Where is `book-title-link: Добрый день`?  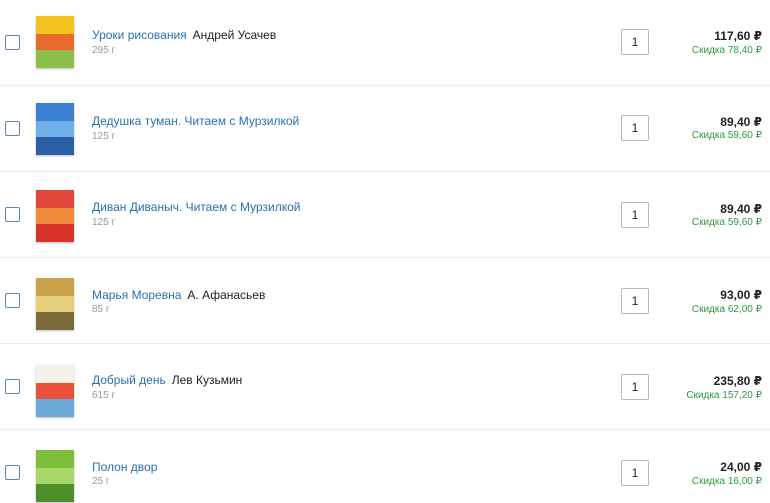 book-title-link: Добрый день is located at coordinates (129, 380).